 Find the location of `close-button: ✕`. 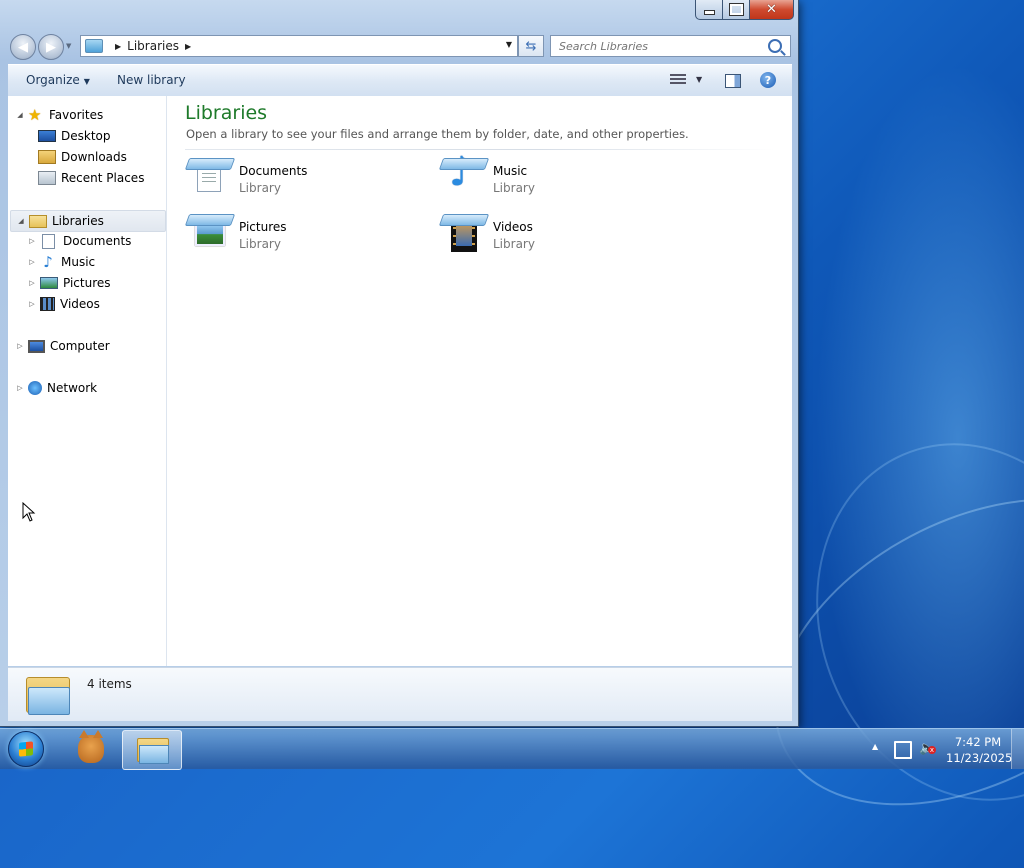

close-button: ✕ is located at coordinates (772, 10).